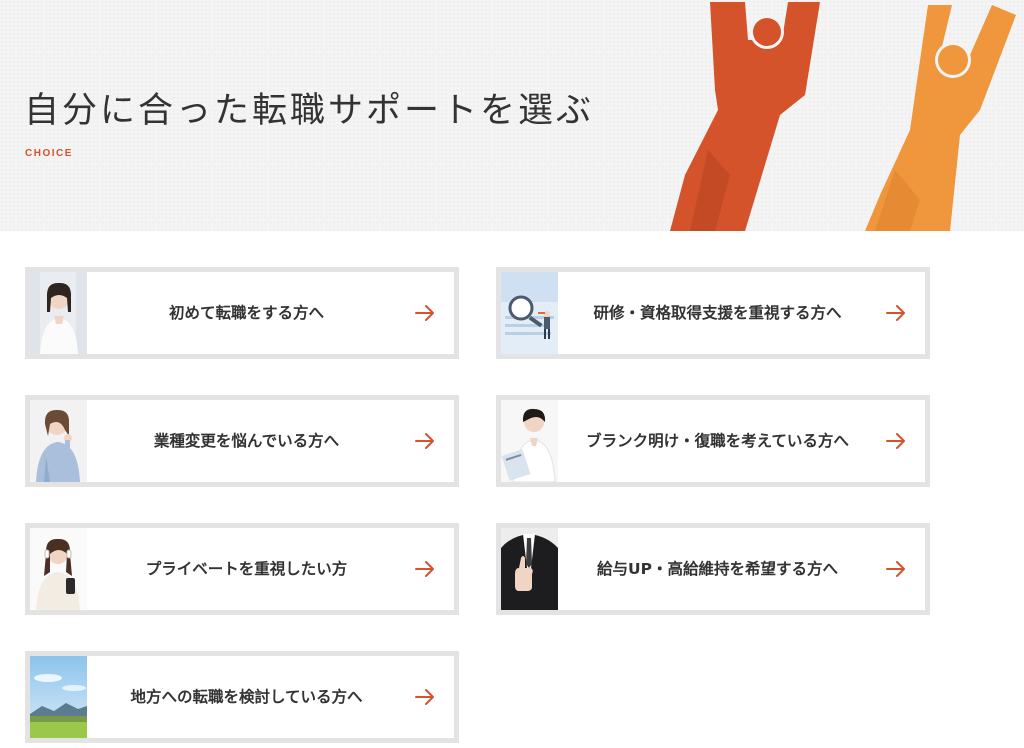 This screenshot has width=1024, height=748. What do you see at coordinates (309, 111) in the screenshot?
I see `page-title: 自分に合った転職サポートを選ぶ` at bounding box center [309, 111].